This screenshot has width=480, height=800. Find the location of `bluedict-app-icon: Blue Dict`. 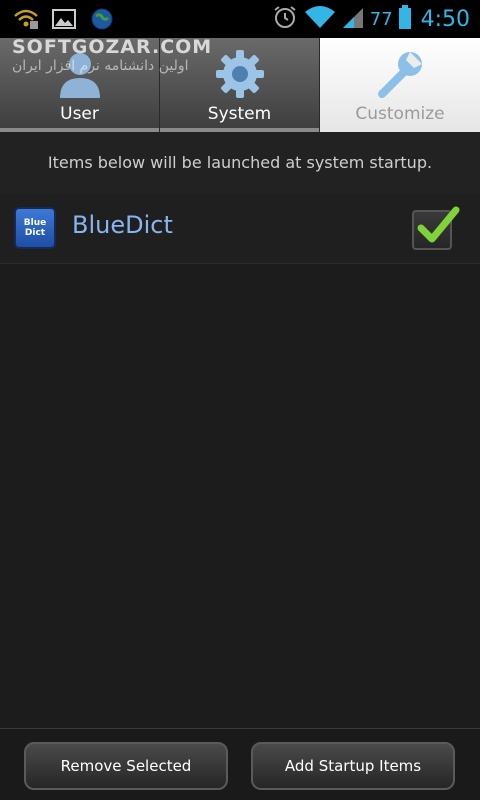

bluedict-app-icon: Blue Dict is located at coordinates (35, 228).